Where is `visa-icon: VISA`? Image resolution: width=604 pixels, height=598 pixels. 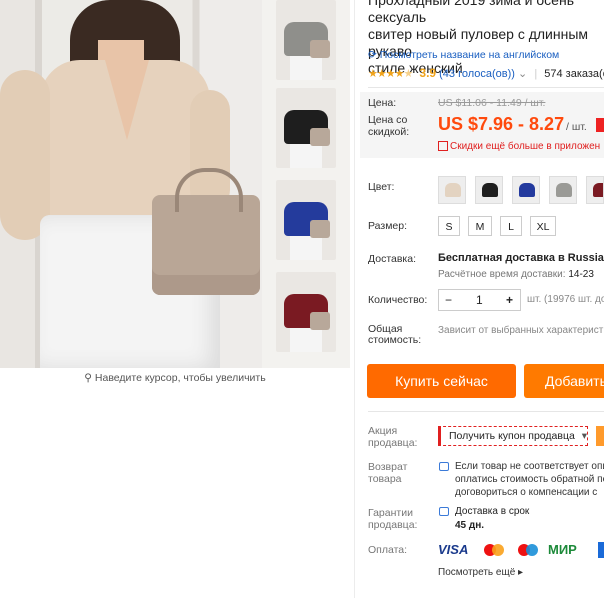
visa-icon: VISA is located at coordinates (453, 549).